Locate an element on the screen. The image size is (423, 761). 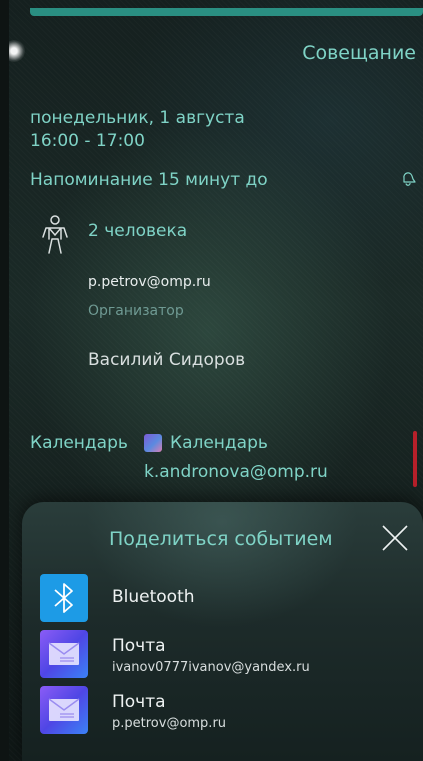
pulley-menu-glow is located at coordinates (17, 51).